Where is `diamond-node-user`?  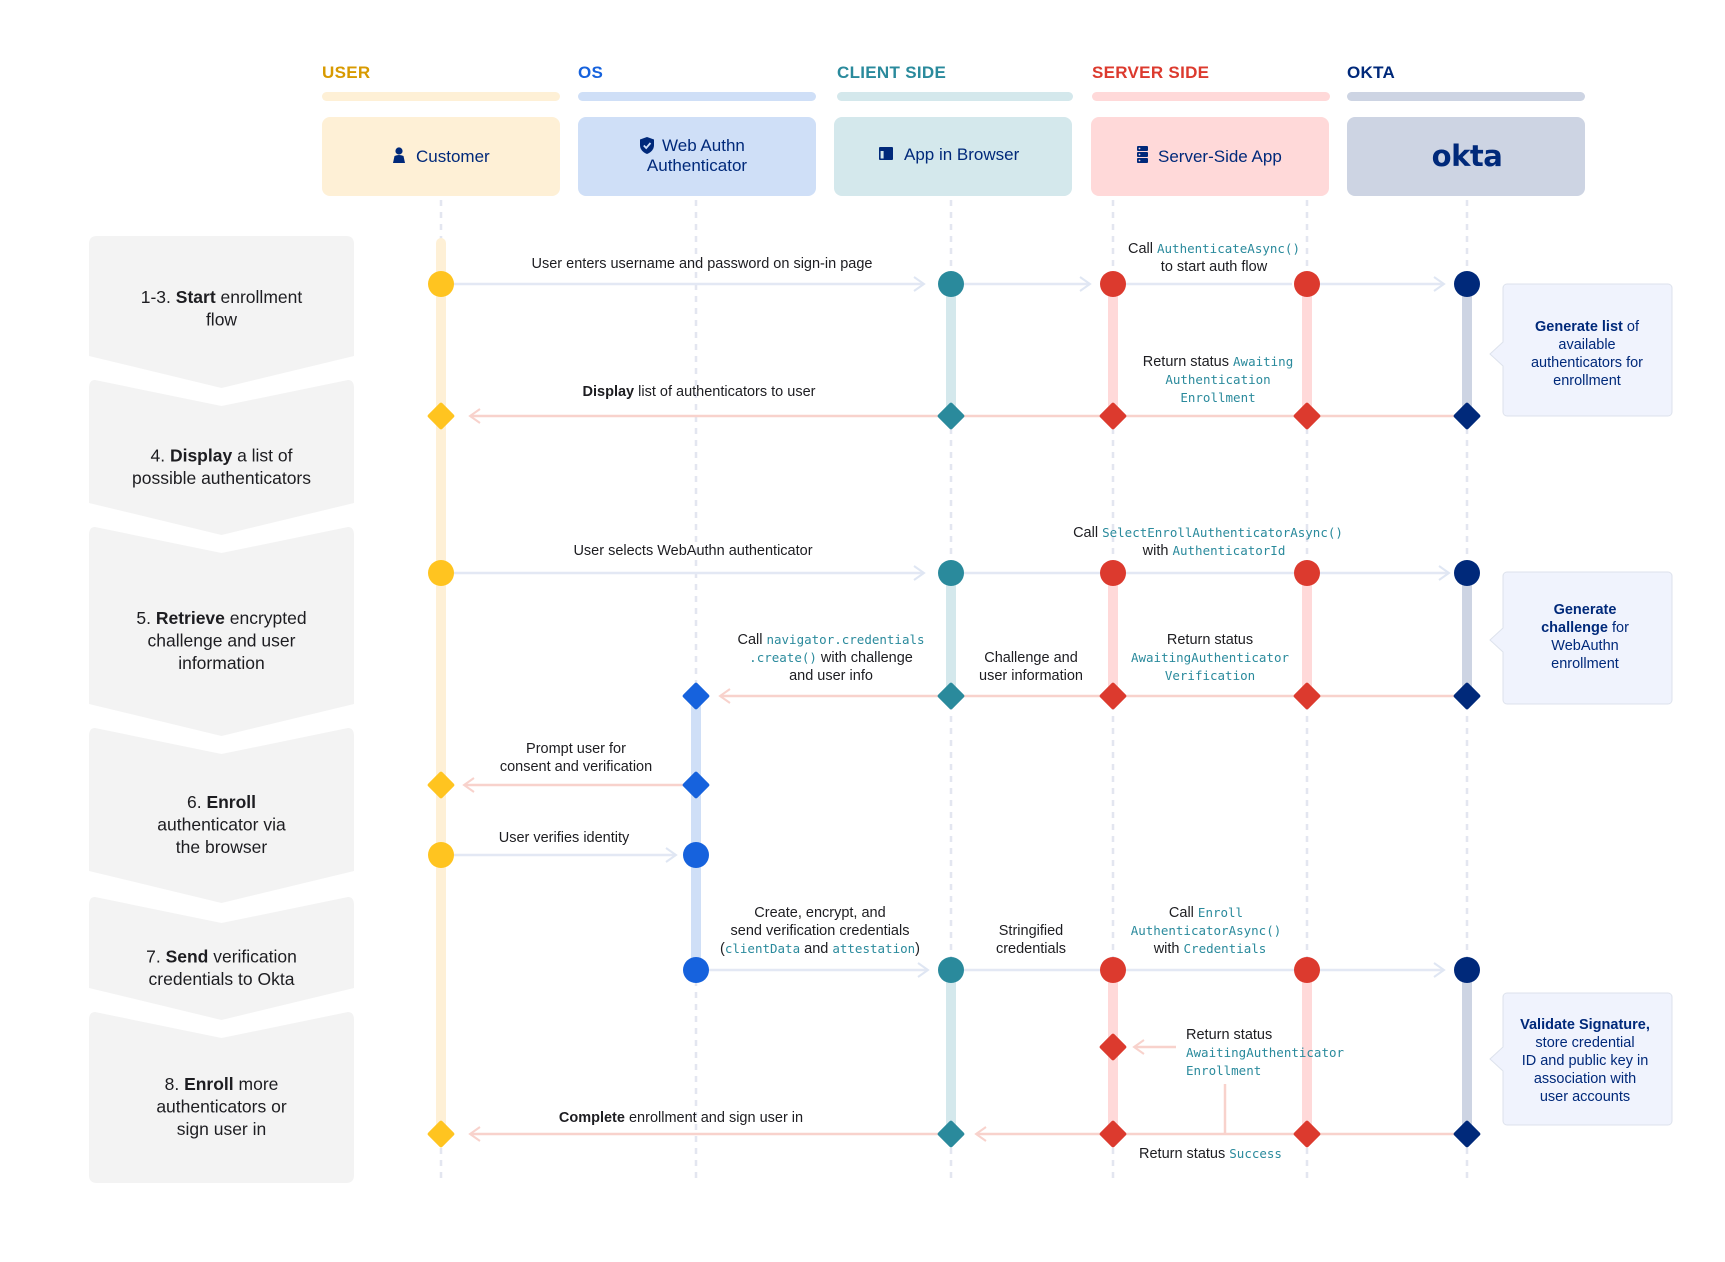 diamond-node-user is located at coordinates (441, 1134).